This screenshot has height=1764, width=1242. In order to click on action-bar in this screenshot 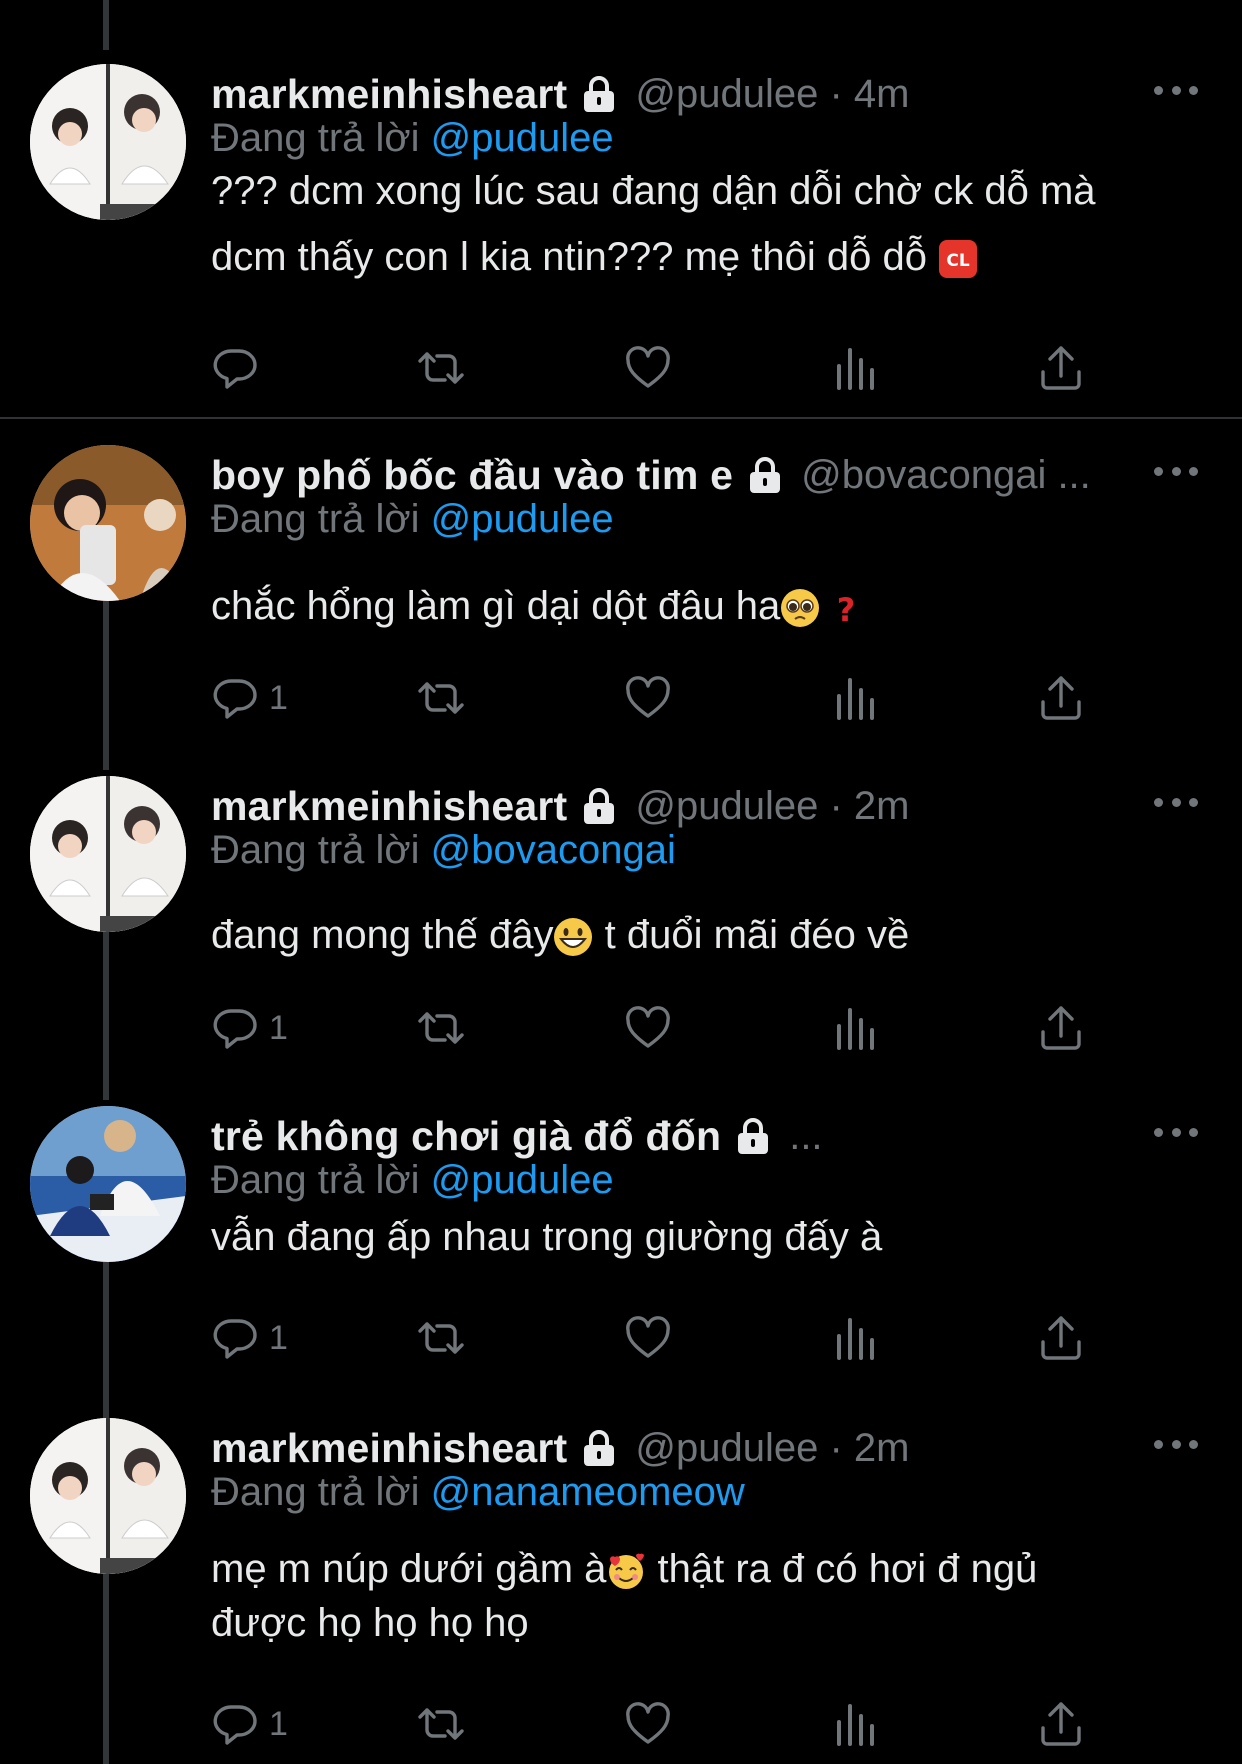, I will do `click(651, 368)`.